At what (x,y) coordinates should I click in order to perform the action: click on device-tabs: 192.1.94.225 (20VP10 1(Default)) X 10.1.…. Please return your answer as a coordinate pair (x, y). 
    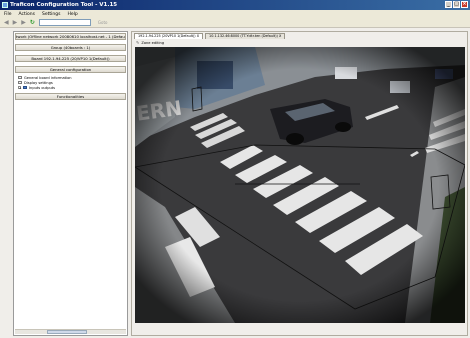
    Looking at the image, I should click on (210, 36).